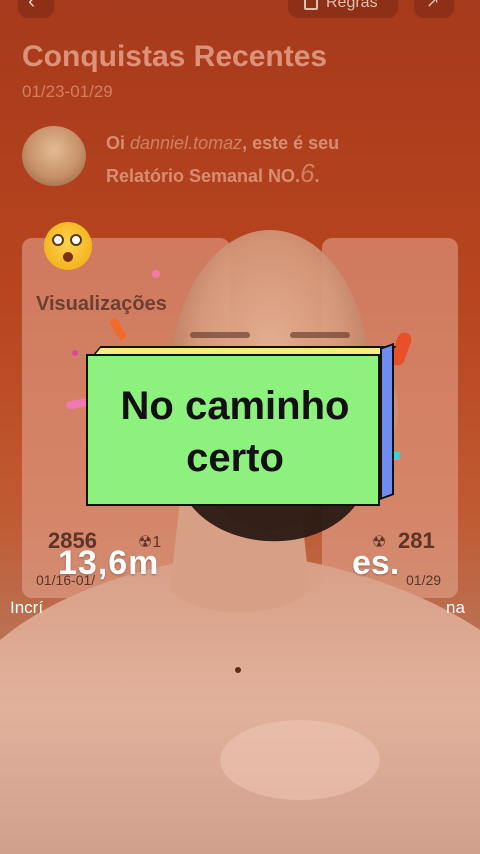 Image resolution: width=480 pixels, height=854 pixels. I want to click on sticker-front-face: No caminho certo, so click(233, 430).